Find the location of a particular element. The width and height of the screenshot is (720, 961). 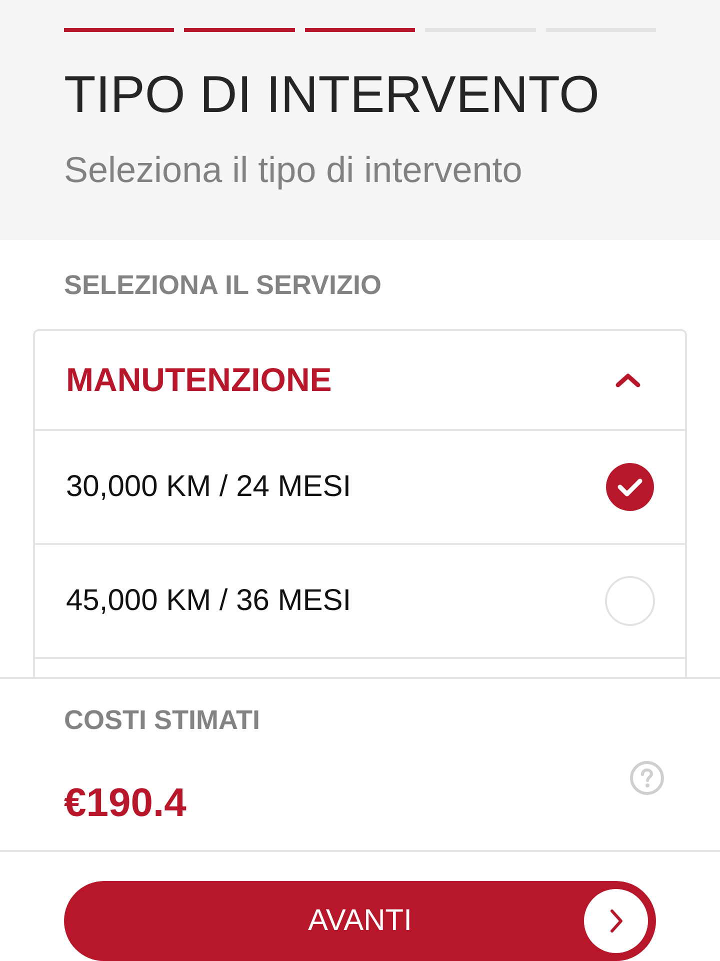

accordion-header: MANUTENZIONE is located at coordinates (360, 381).